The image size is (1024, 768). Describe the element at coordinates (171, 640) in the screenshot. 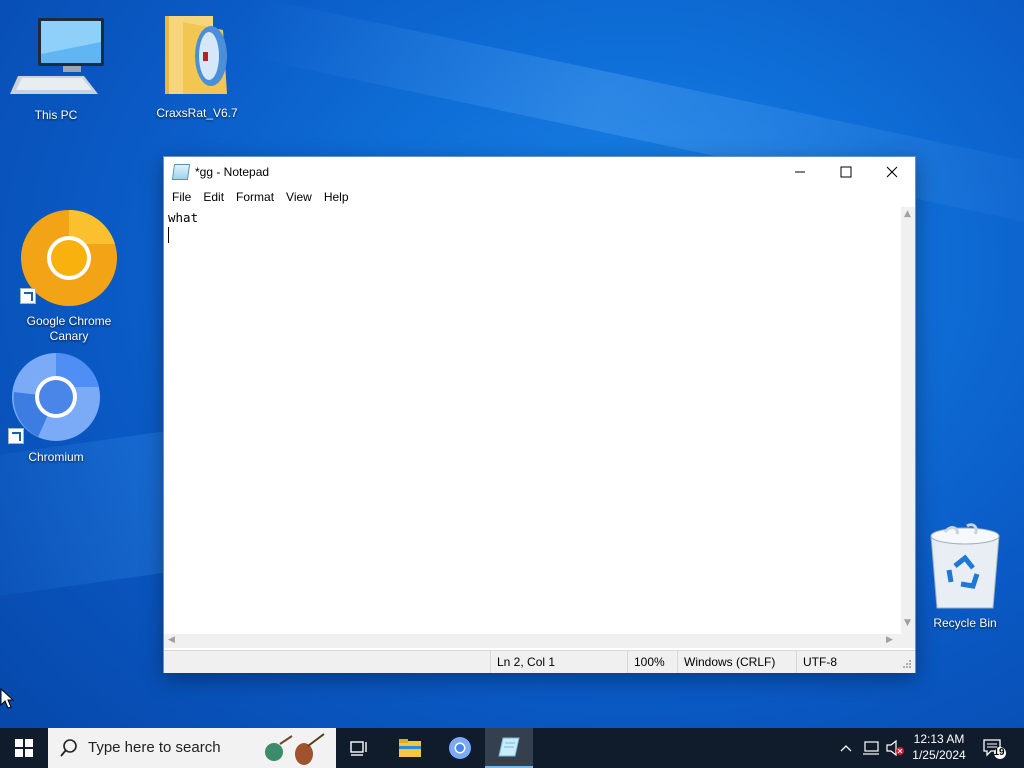

I see `scroll-left-icon: ◀` at that location.